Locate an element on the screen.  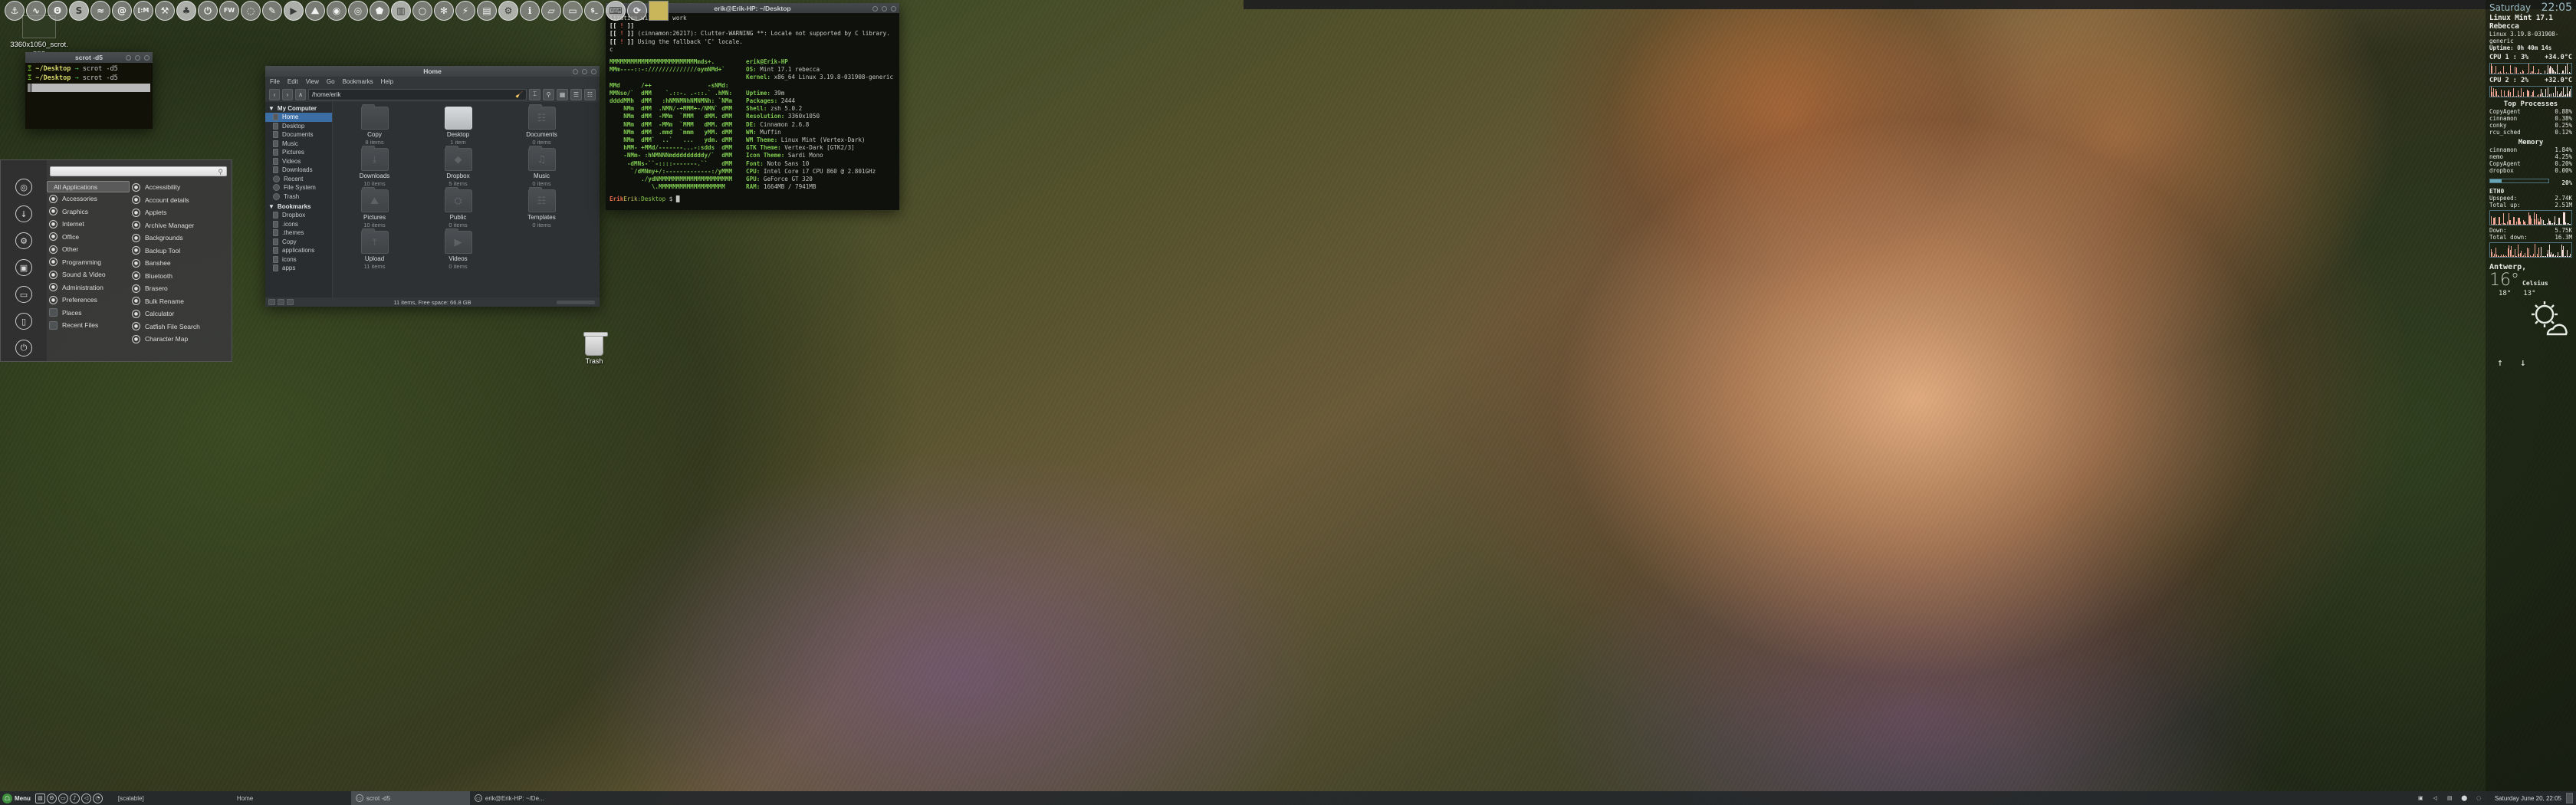
sidebar-item-music: Music is located at coordinates (298, 144).